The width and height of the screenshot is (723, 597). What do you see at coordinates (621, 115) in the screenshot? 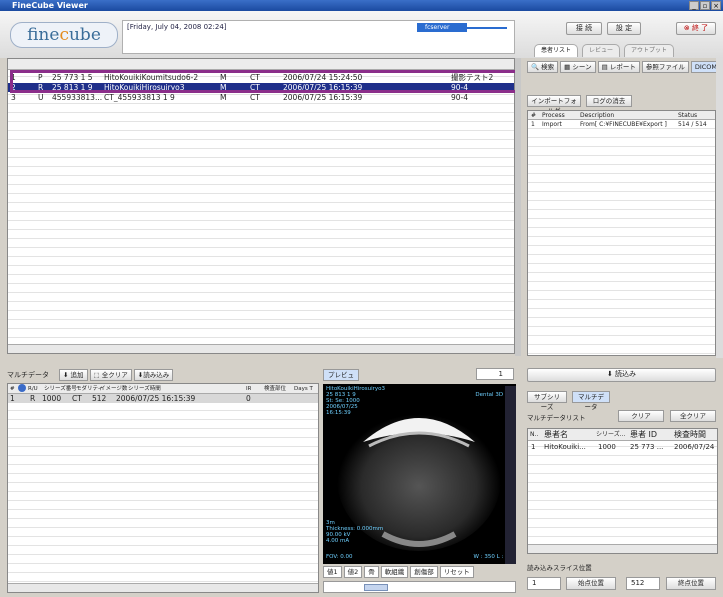
I see `import-log-header: # Process Description Status` at bounding box center [621, 115].